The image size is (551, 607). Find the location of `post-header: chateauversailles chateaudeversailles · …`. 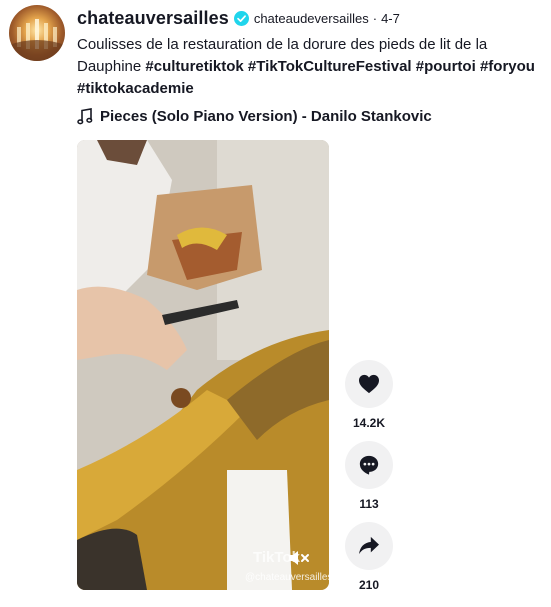

post-header: chateauversailles chateaudeversailles · … is located at coordinates (308, 53).